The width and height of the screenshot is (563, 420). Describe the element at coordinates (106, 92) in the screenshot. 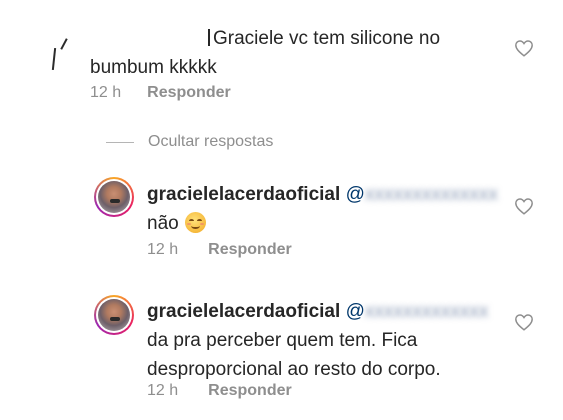

I see `comment-time: 12 h` at that location.